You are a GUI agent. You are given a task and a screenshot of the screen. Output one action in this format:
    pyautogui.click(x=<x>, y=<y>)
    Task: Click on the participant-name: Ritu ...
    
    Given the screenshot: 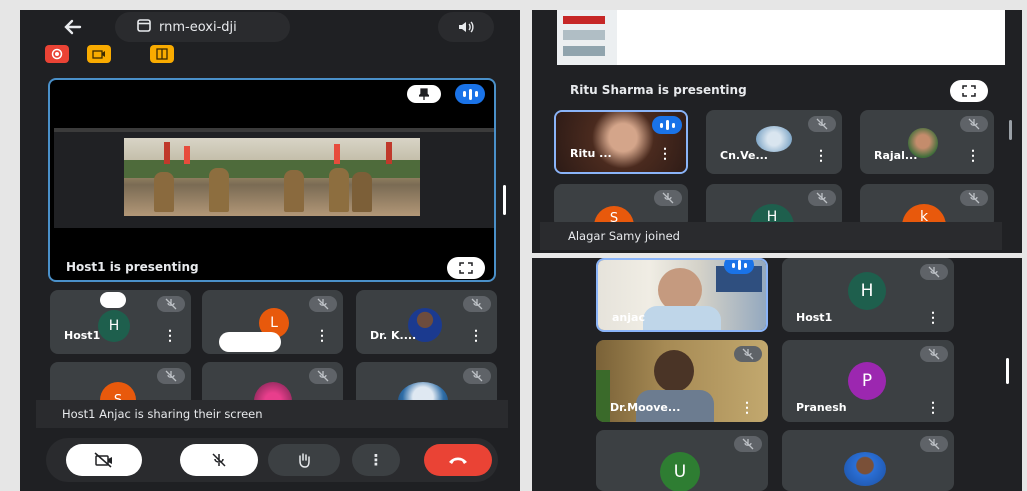 What is the action you would take?
    pyautogui.click(x=591, y=153)
    